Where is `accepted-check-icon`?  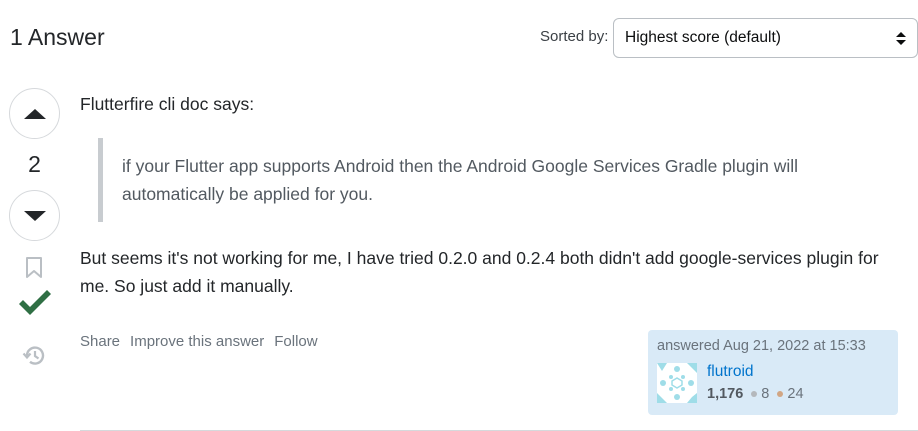 accepted-check-icon is located at coordinates (35, 302).